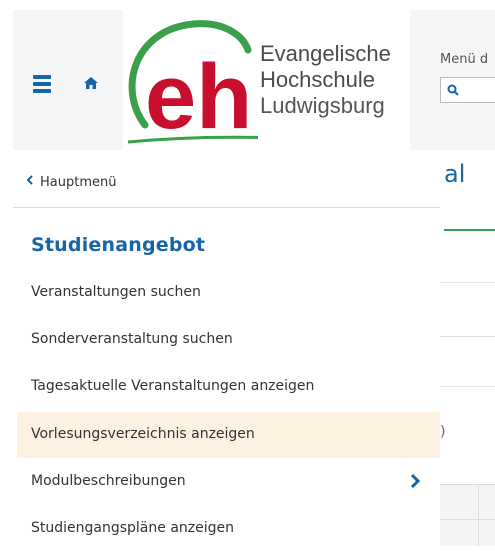 Image resolution: width=495 pixels, height=552 pixels. Describe the element at coordinates (464, 59) in the screenshot. I see `menu-search-label: Menü d` at that location.